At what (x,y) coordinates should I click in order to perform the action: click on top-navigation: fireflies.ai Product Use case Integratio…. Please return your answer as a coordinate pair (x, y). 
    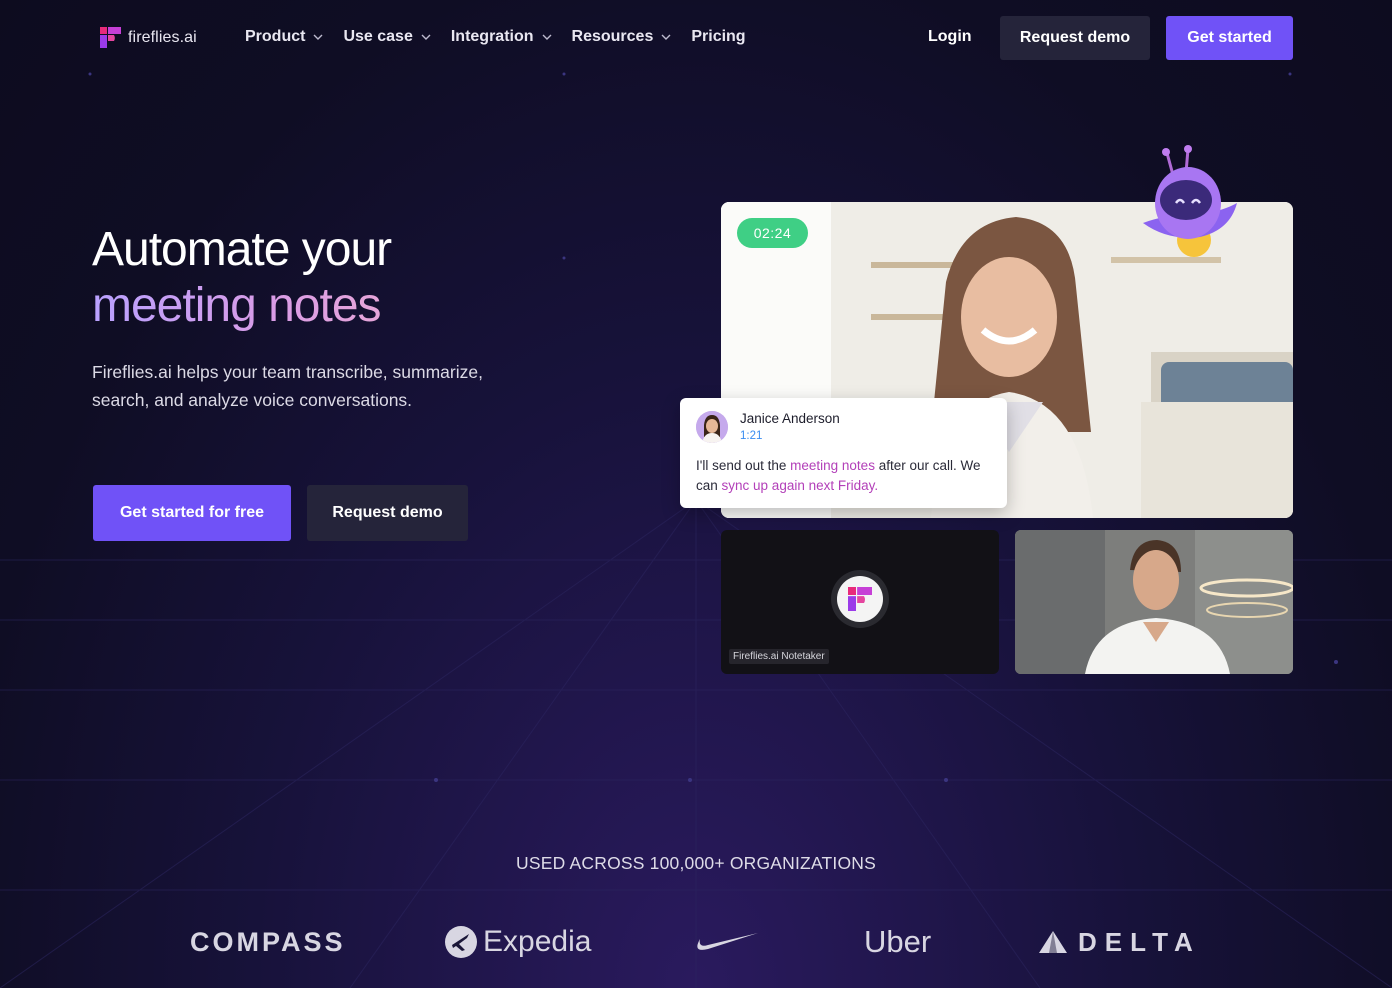
    Looking at the image, I should click on (696, 38).